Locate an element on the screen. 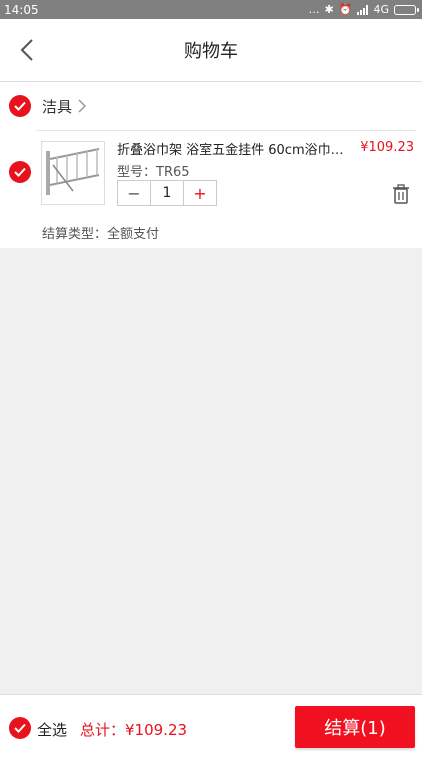  signal-icon is located at coordinates (363, 9).